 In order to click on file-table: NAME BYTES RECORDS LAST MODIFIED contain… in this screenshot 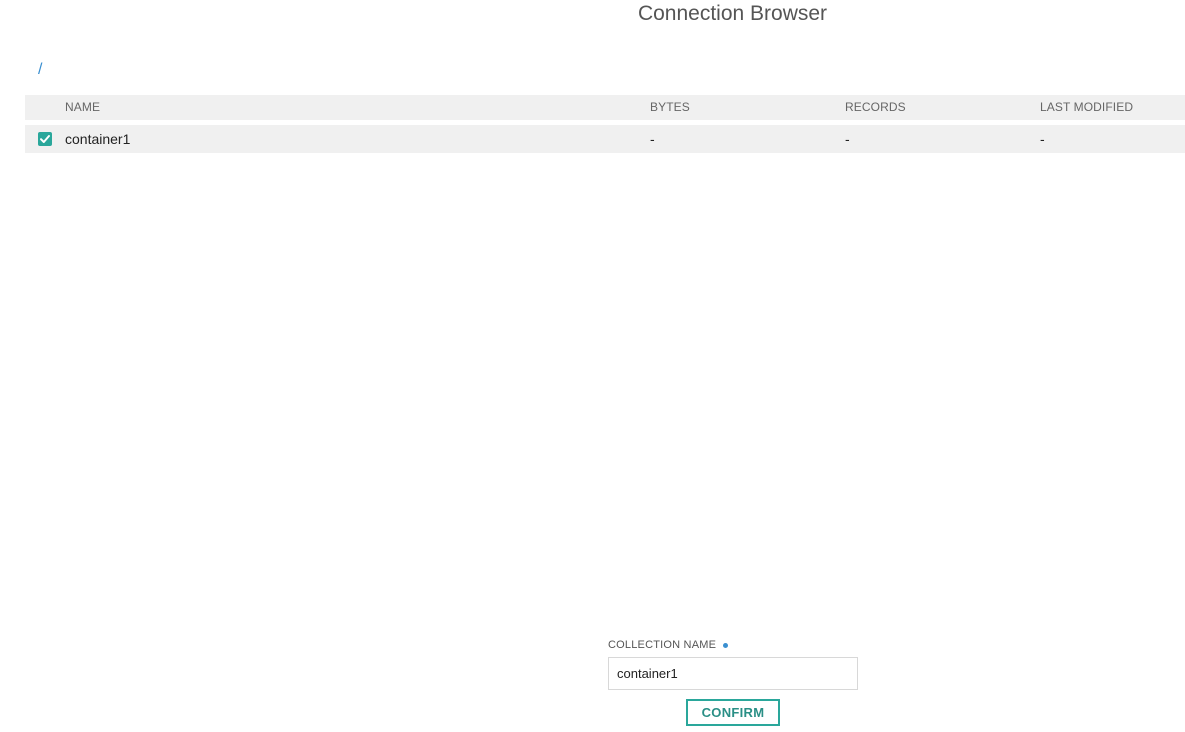, I will do `click(605, 124)`.